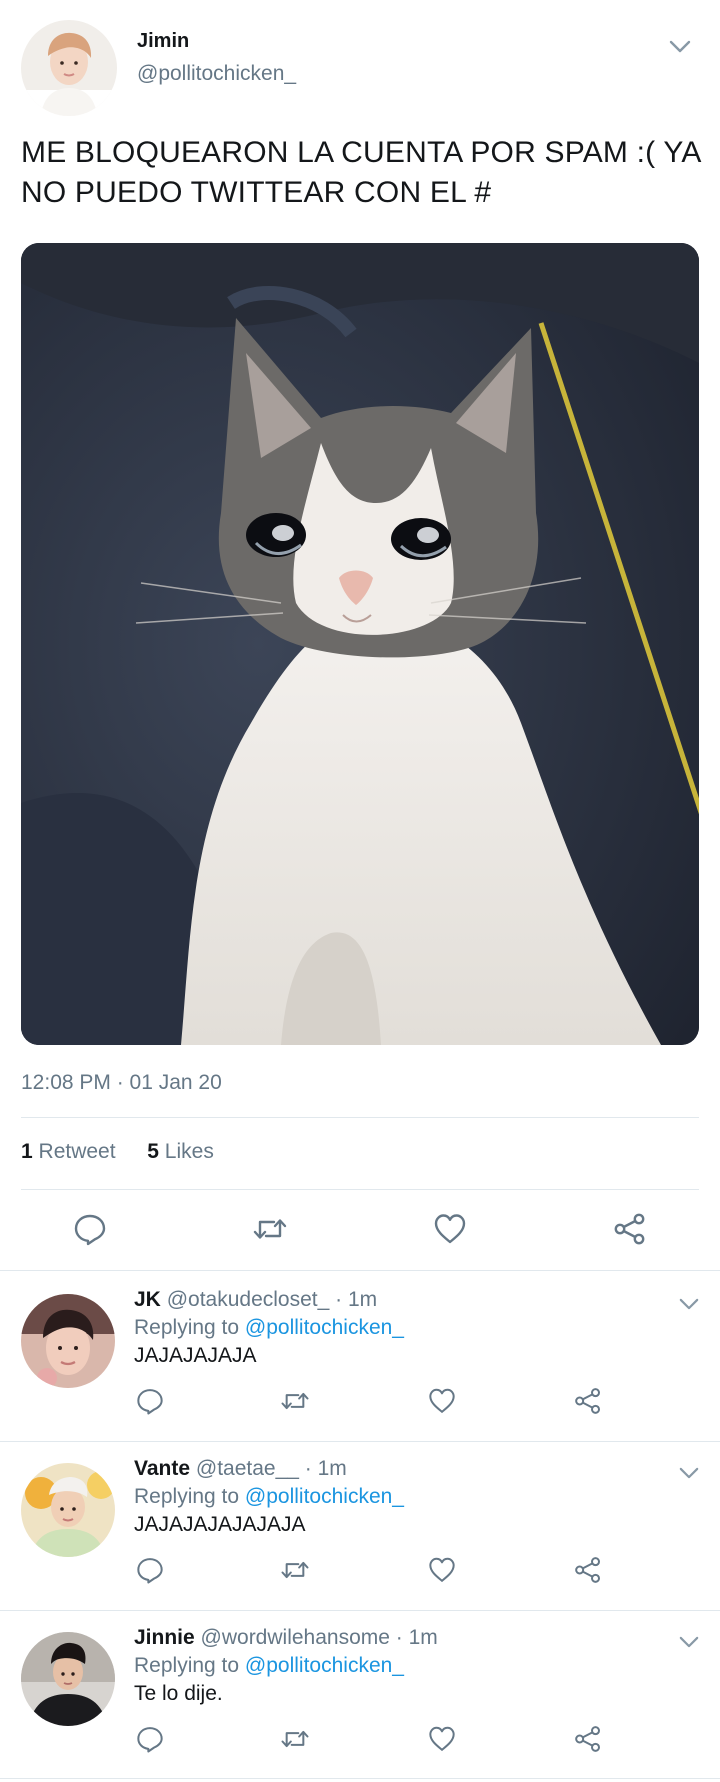 Image resolution: width=720 pixels, height=1782 pixels. I want to click on reply-text: Te lo dije., so click(178, 1693).